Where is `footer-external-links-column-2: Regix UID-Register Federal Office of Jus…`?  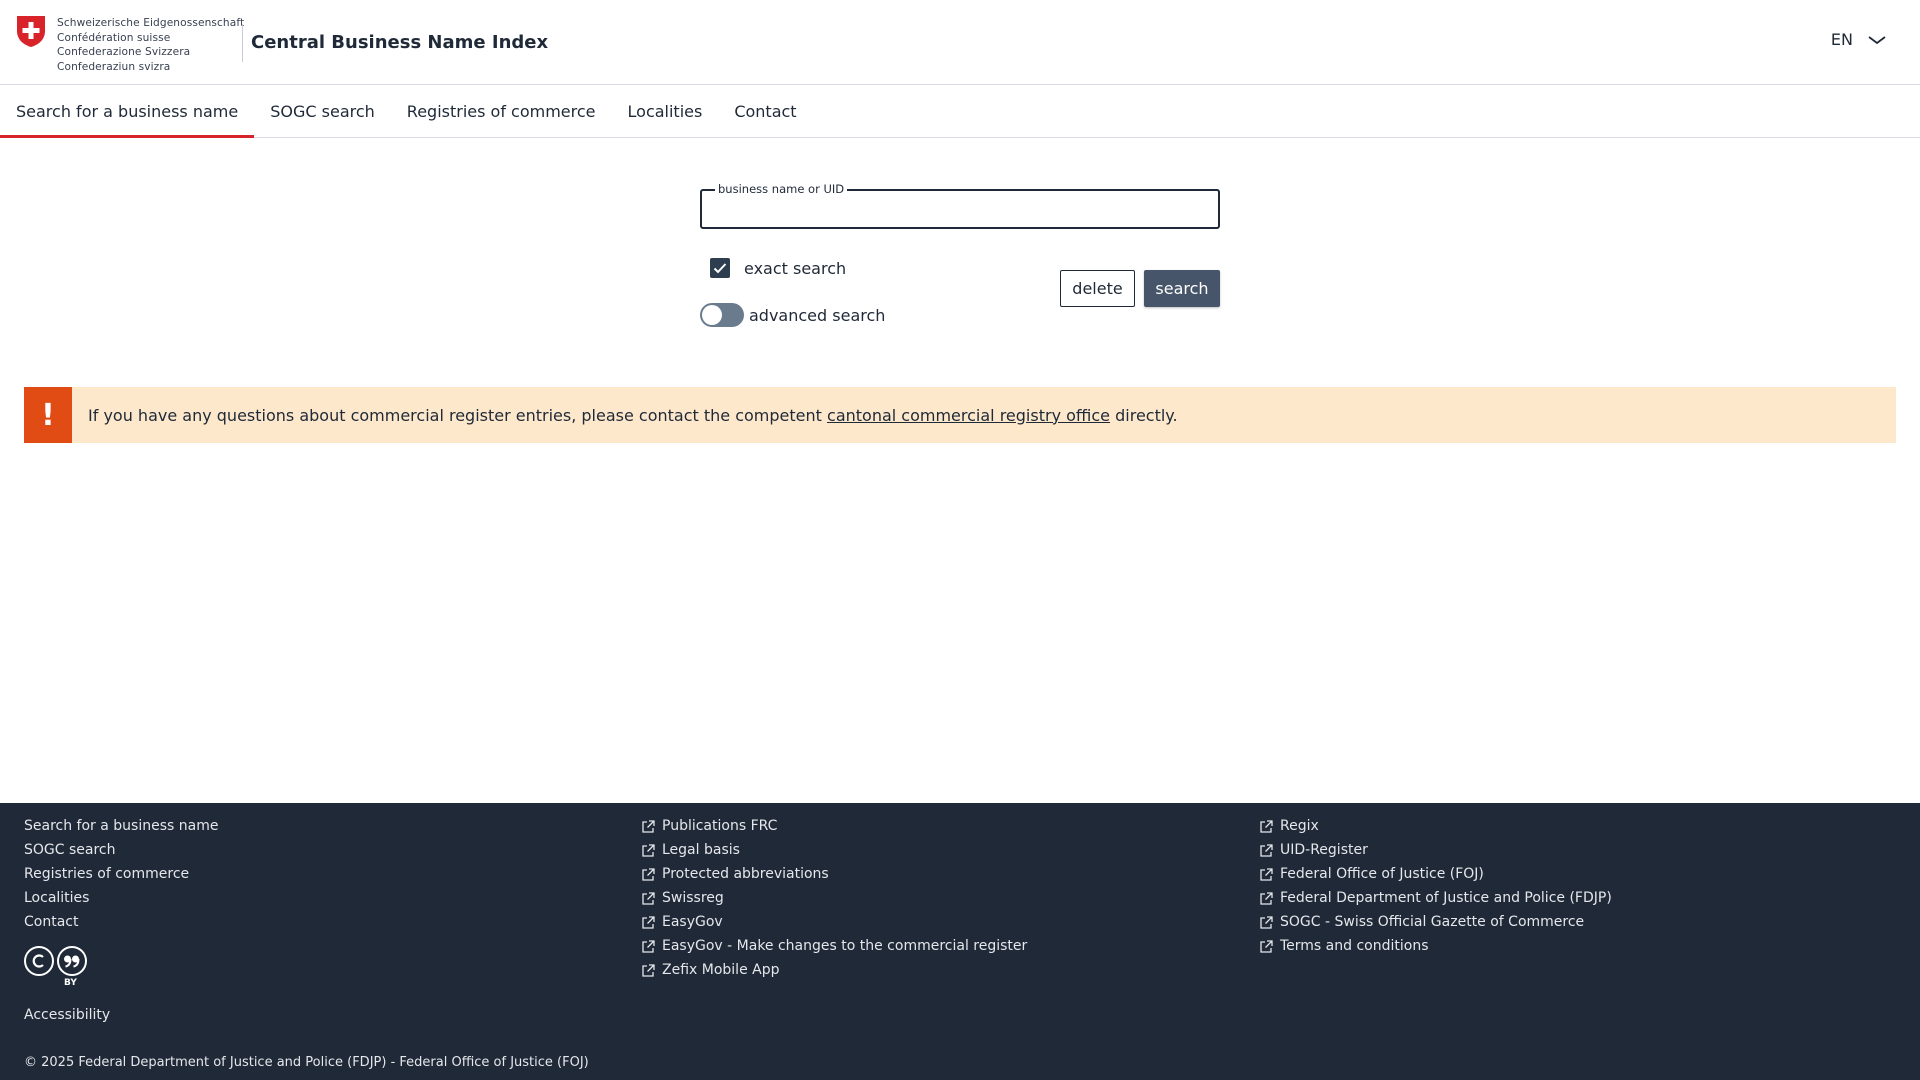 footer-external-links-column-2: Regix UID-Register Federal Office of Jus… is located at coordinates (1436, 886).